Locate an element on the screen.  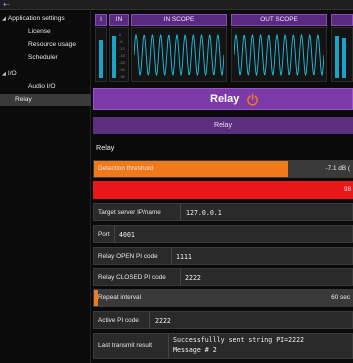
i-meter is located at coordinates (101, 54).